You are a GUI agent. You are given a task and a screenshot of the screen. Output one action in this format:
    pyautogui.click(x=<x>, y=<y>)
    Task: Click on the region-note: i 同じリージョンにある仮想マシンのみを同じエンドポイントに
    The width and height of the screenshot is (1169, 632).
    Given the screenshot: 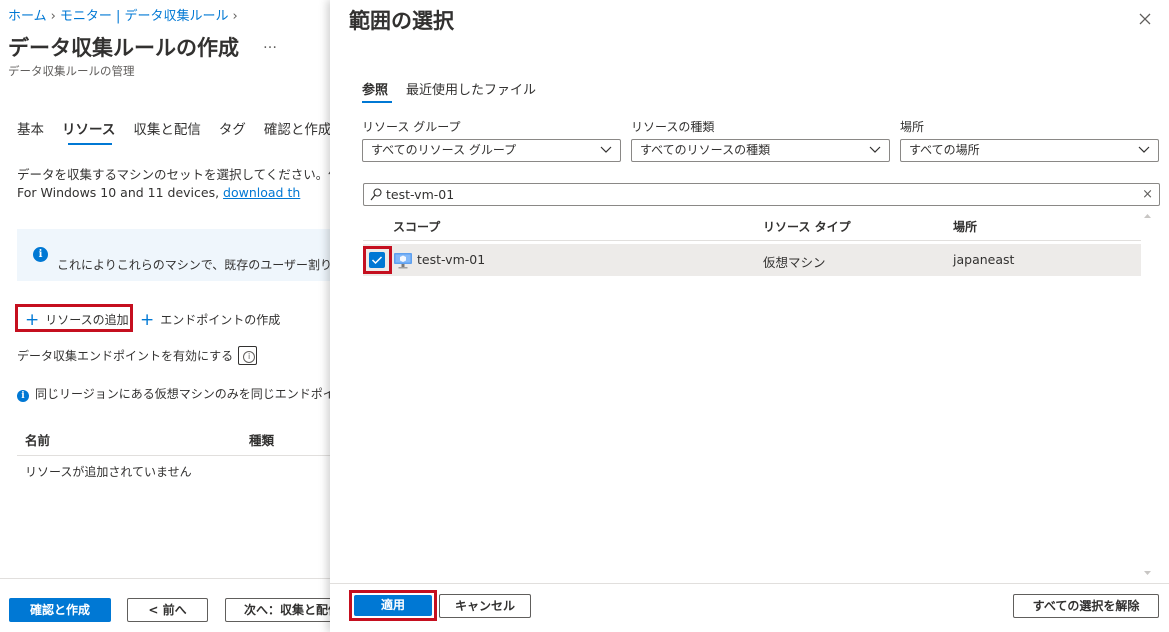 What is the action you would take?
    pyautogui.click(x=173, y=393)
    